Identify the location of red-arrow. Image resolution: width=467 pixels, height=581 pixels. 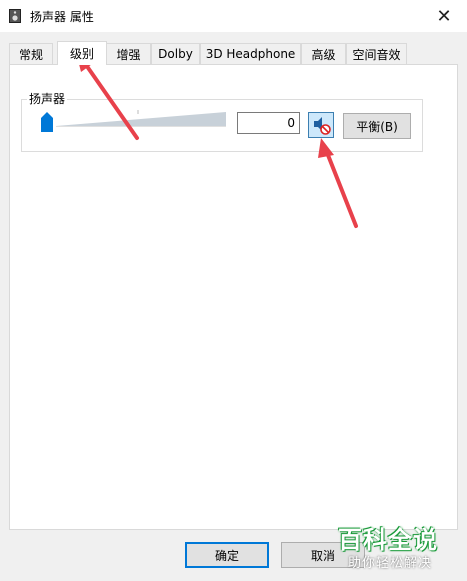
(338, 183).